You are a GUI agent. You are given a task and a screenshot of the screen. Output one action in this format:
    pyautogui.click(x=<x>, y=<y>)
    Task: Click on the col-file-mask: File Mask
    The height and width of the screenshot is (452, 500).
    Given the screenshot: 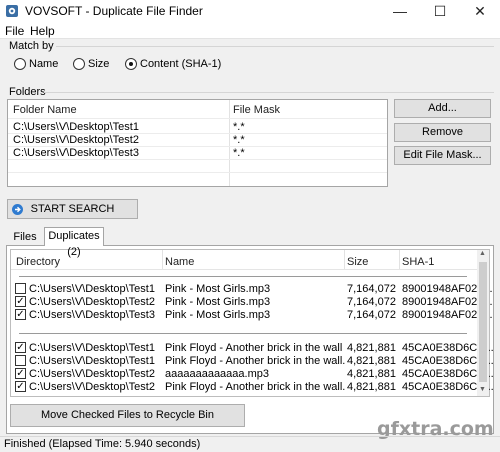 What is the action you would take?
    pyautogui.click(x=256, y=110)
    